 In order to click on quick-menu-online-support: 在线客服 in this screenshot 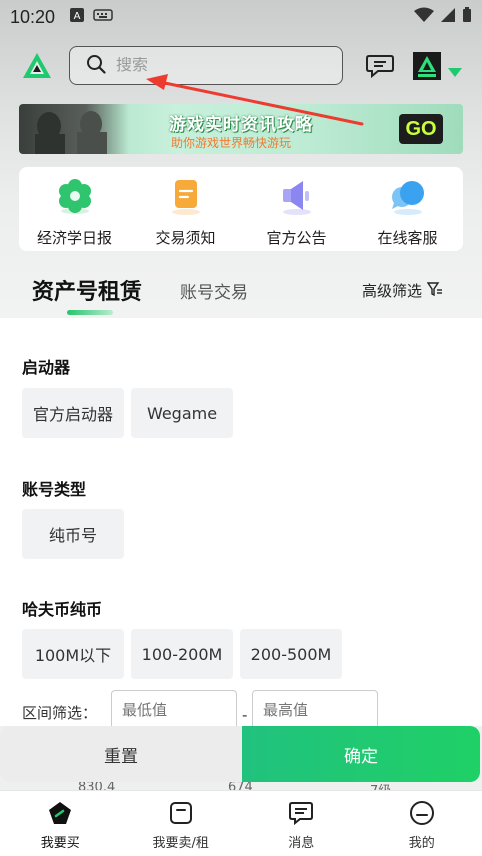, I will do `click(408, 212)`.